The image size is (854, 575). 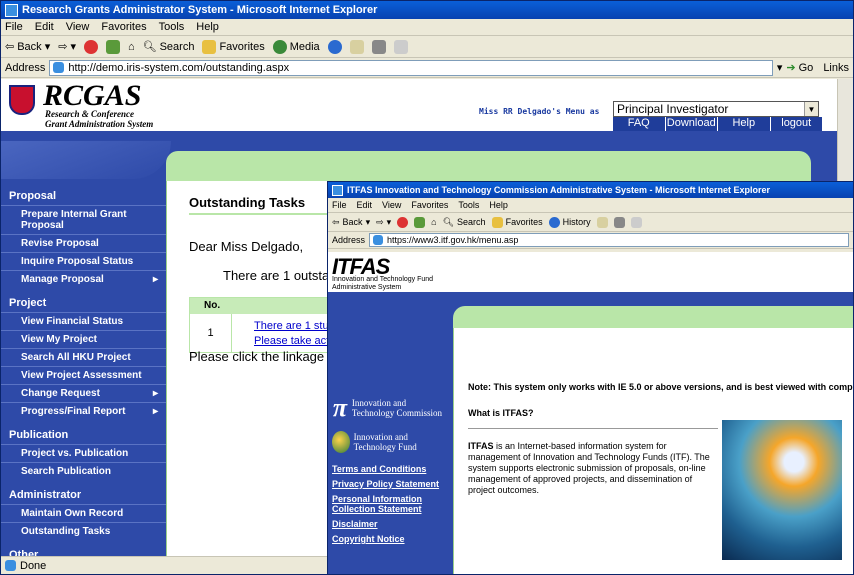 I want to click on links-label: Links, so click(x=836, y=68).